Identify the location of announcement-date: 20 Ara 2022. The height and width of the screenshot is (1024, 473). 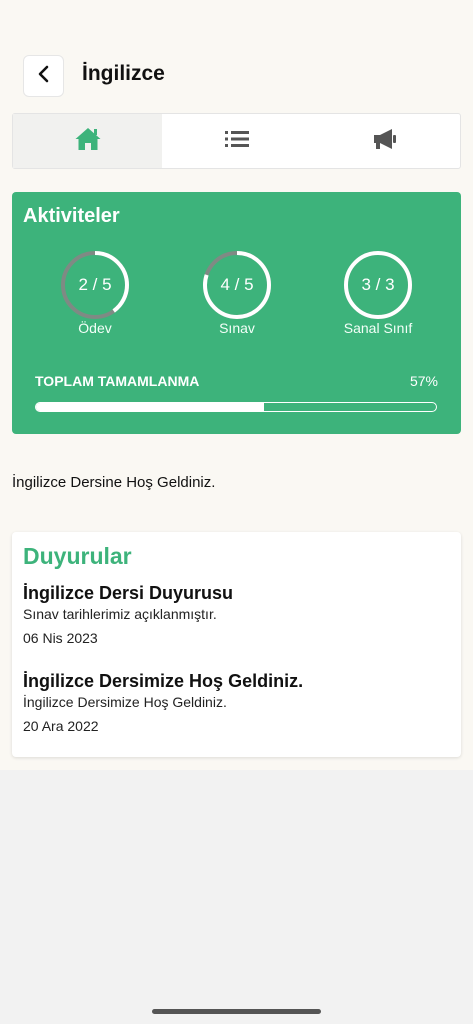
(61, 726).